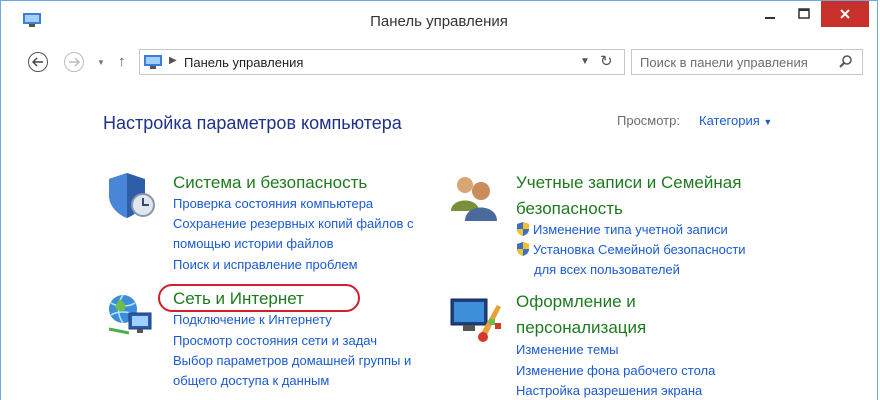 The height and width of the screenshot is (400, 880). I want to click on address-bar: ▶ Панель управления ▼ ↻, so click(382, 62).